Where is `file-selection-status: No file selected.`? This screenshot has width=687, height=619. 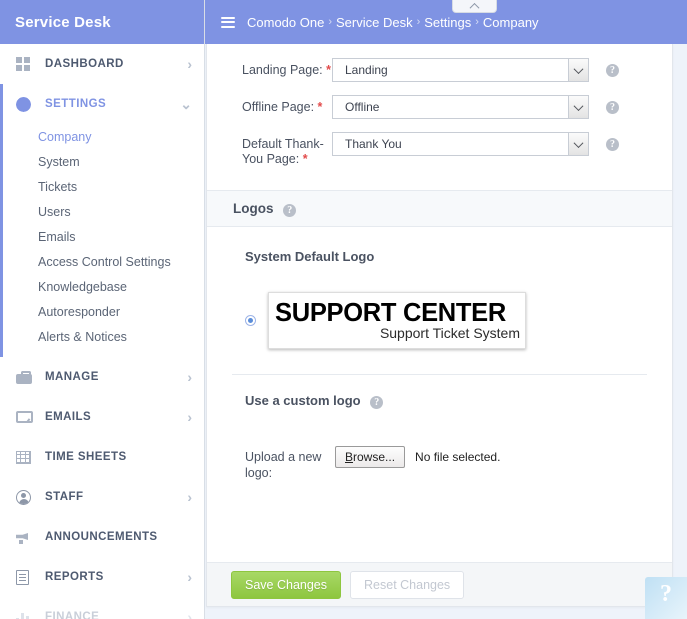 file-selection-status: No file selected. is located at coordinates (458, 457).